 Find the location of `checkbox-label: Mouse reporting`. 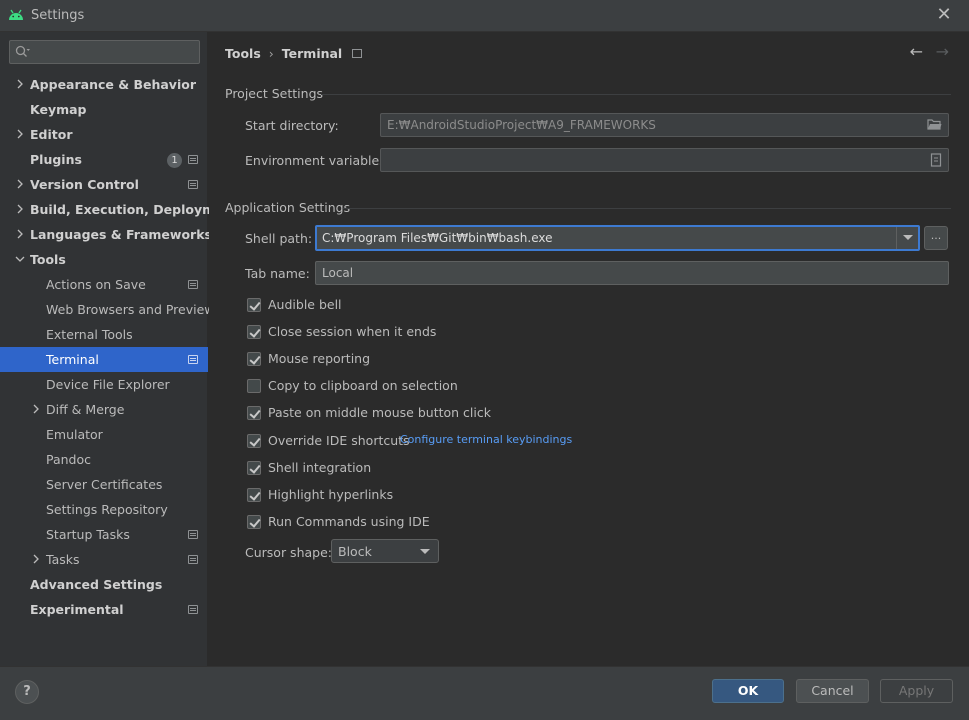

checkbox-label: Mouse reporting is located at coordinates (319, 358).